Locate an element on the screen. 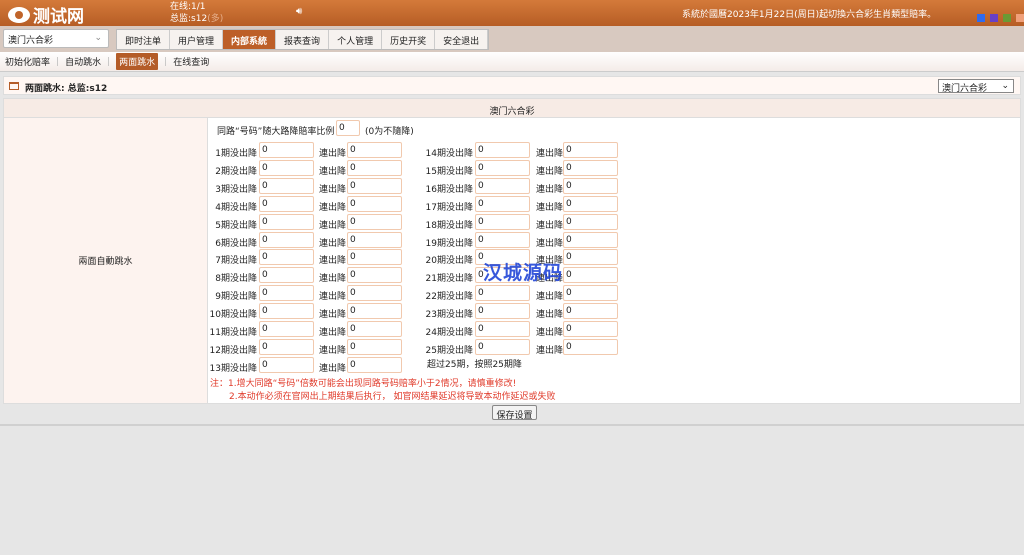 This screenshot has width=1024, height=555. period-label: 20期没出降 is located at coordinates (449, 261).